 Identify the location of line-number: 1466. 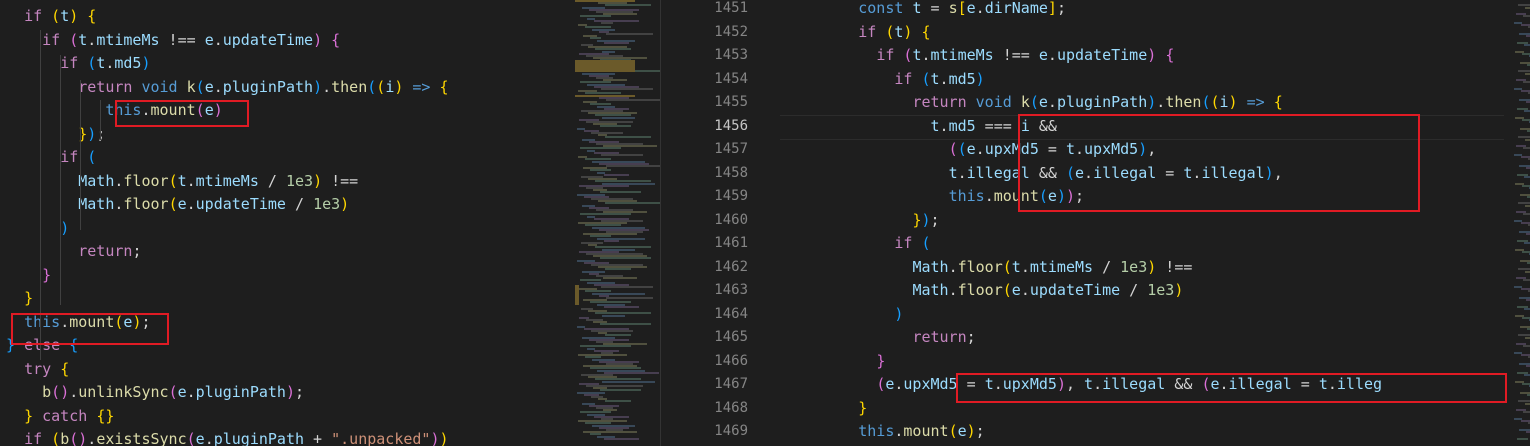
(731, 360).